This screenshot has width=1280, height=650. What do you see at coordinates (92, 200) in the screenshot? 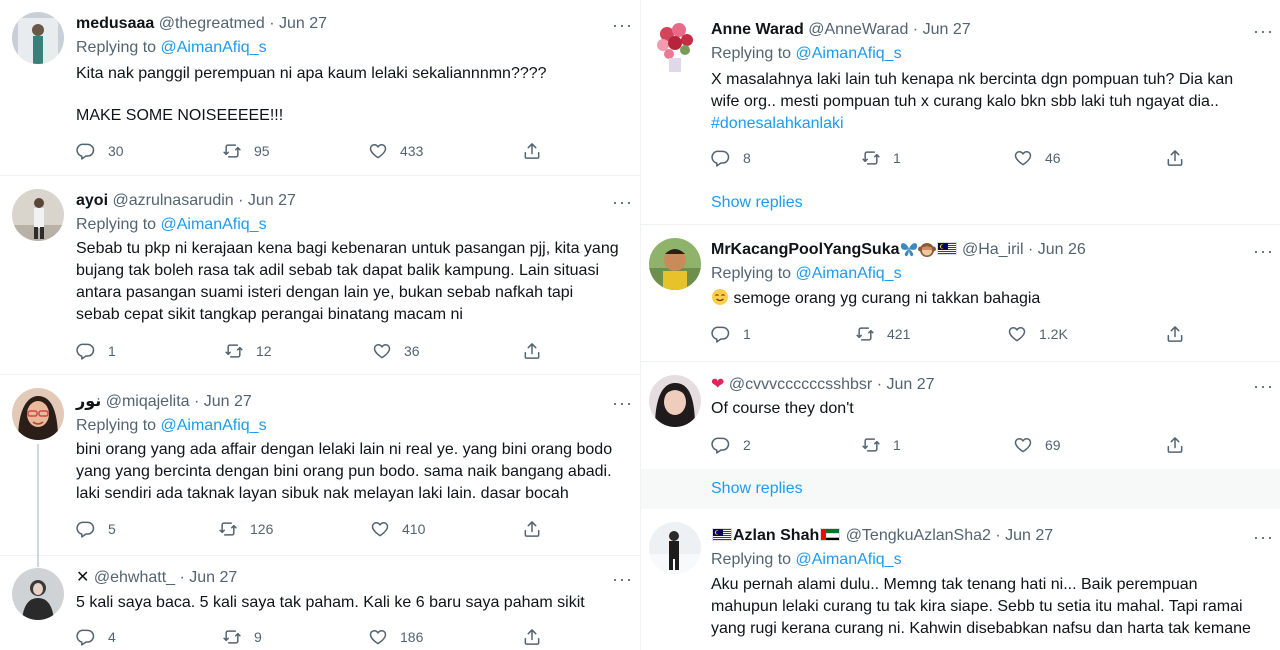
I see `display-name: ayoi` at bounding box center [92, 200].